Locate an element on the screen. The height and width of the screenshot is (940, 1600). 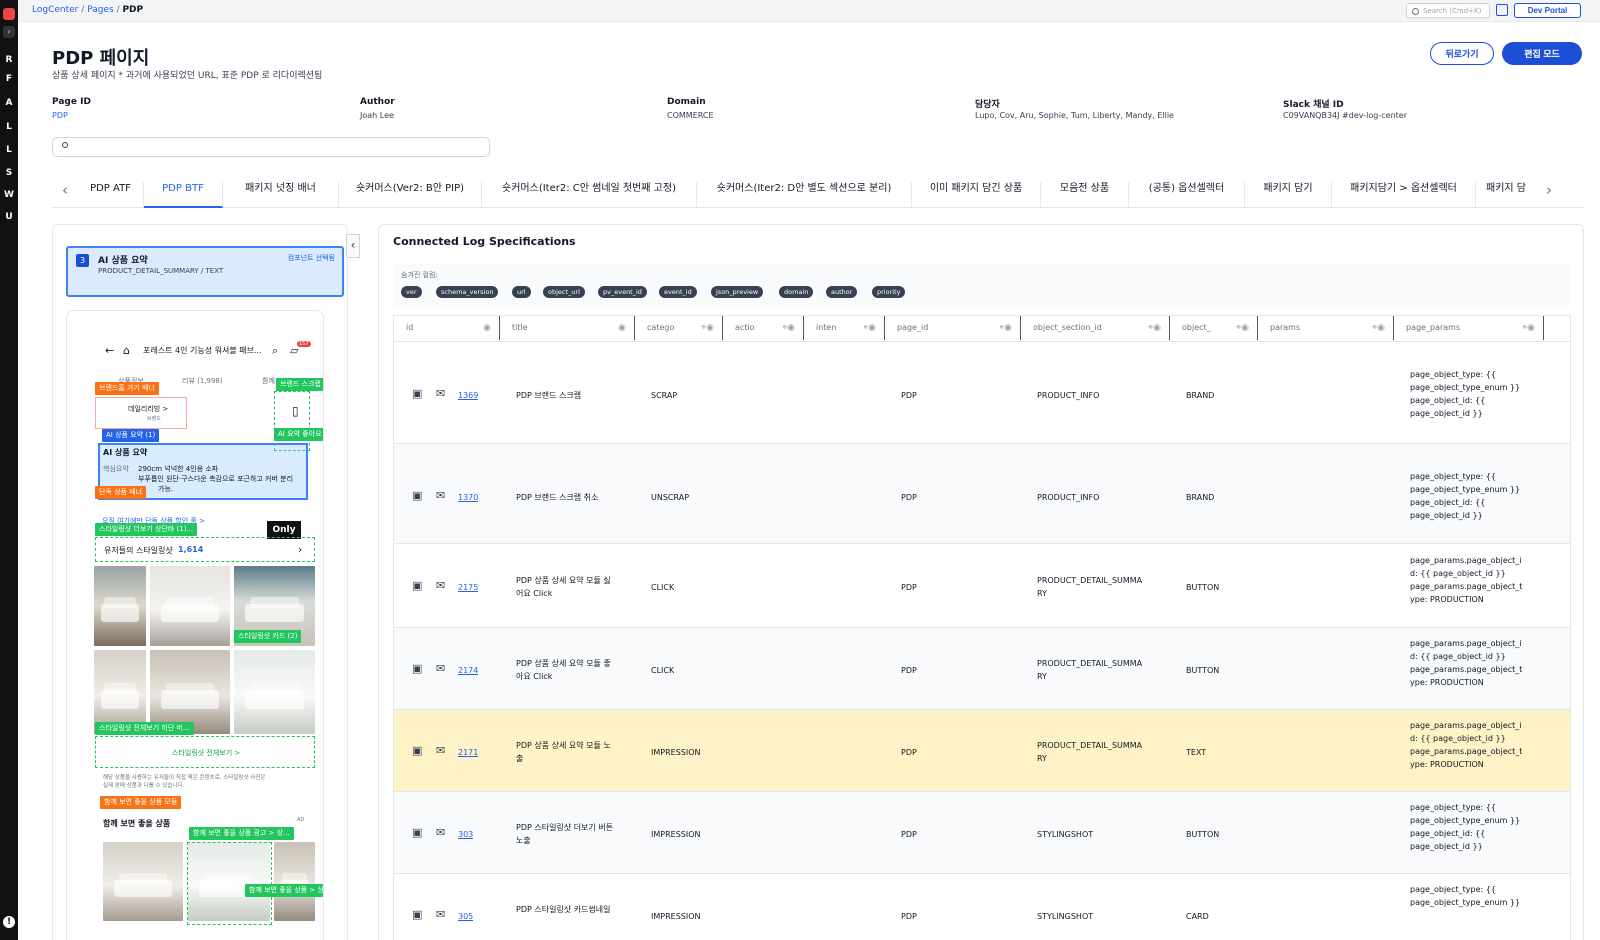
column-header-object-section-id: object_section_id ⌖◉ is located at coordinates (1095, 328).